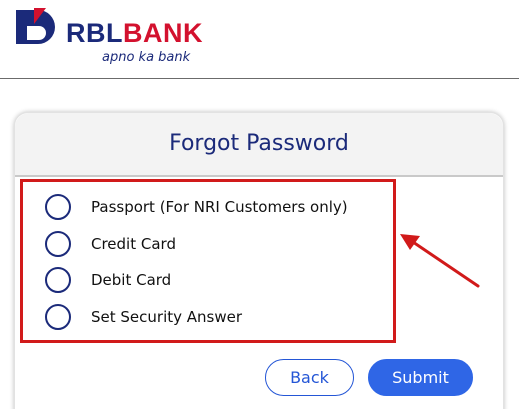 This screenshot has width=519, height=409. I want to click on option-label: Set Security Answer, so click(167, 317).